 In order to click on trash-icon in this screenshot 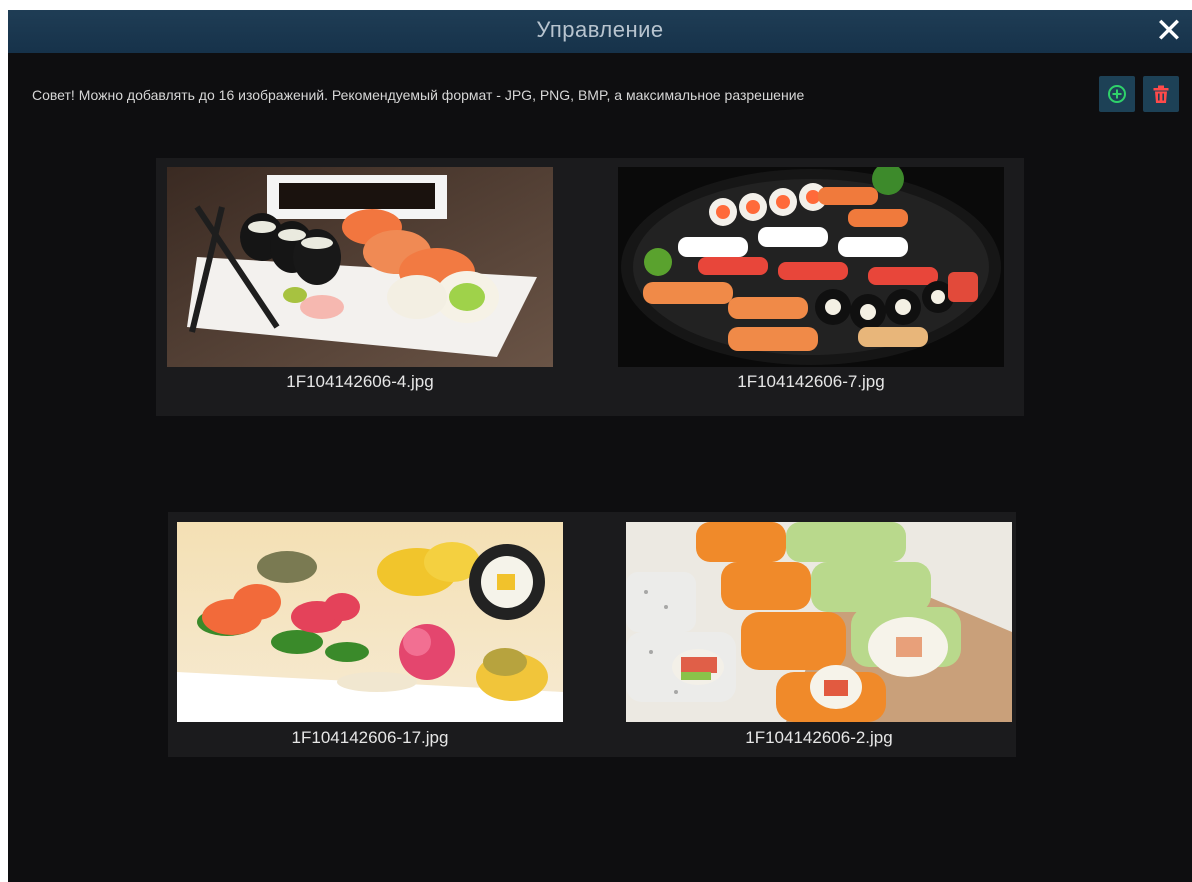, I will do `click(1161, 94)`.